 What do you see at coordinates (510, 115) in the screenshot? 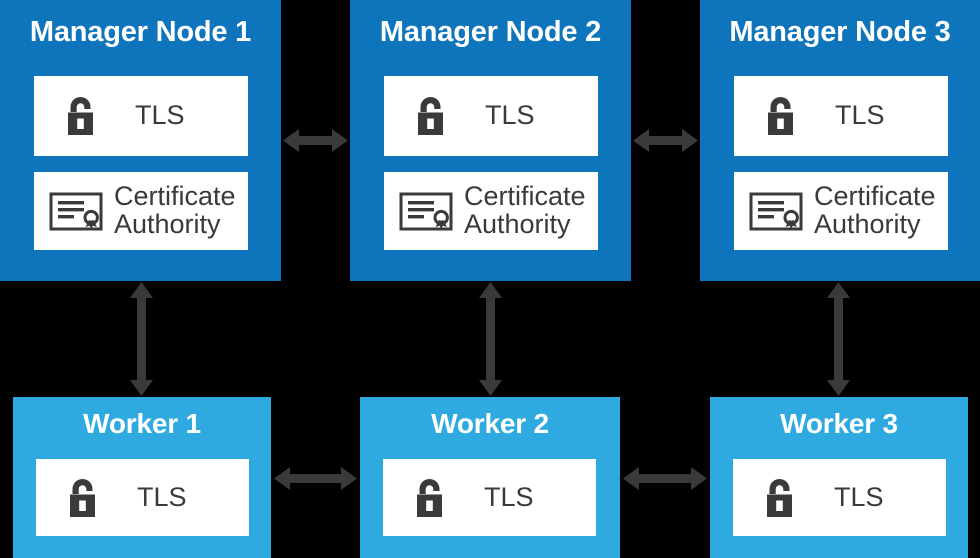
I see `manager-node-2-tls-label: TLS` at bounding box center [510, 115].